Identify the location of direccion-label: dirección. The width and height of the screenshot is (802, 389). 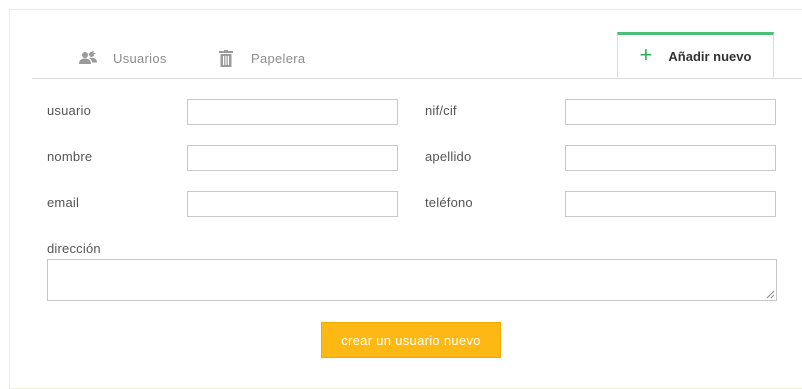
(74, 248).